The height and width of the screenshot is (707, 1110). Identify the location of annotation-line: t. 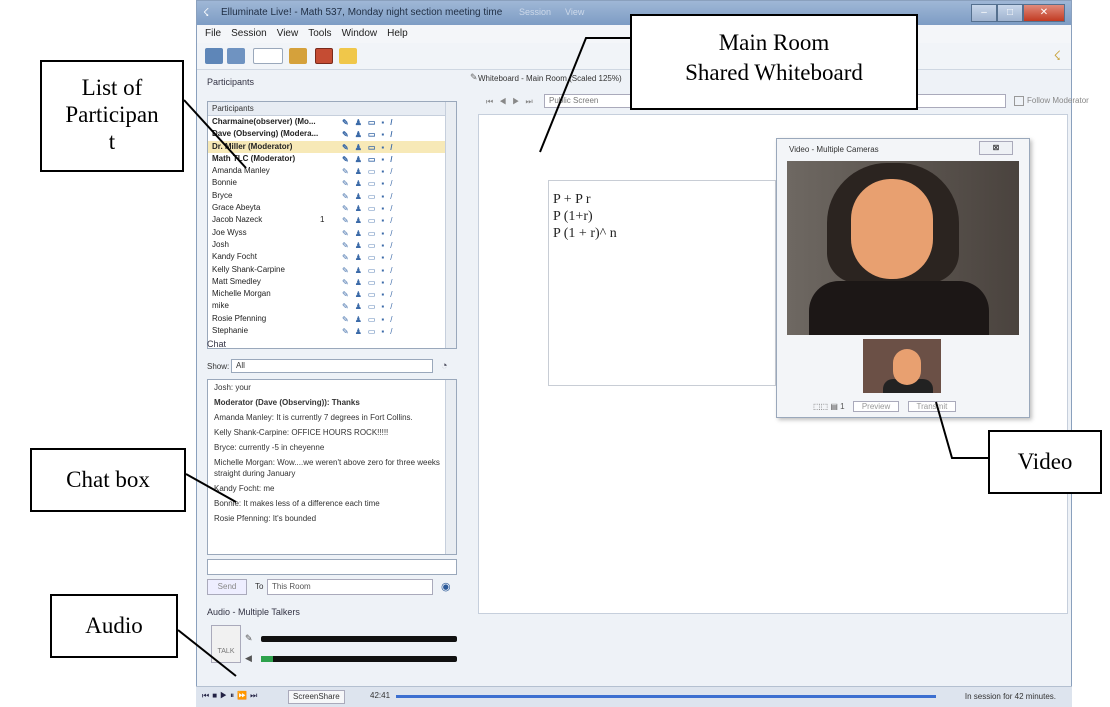
(112, 141).